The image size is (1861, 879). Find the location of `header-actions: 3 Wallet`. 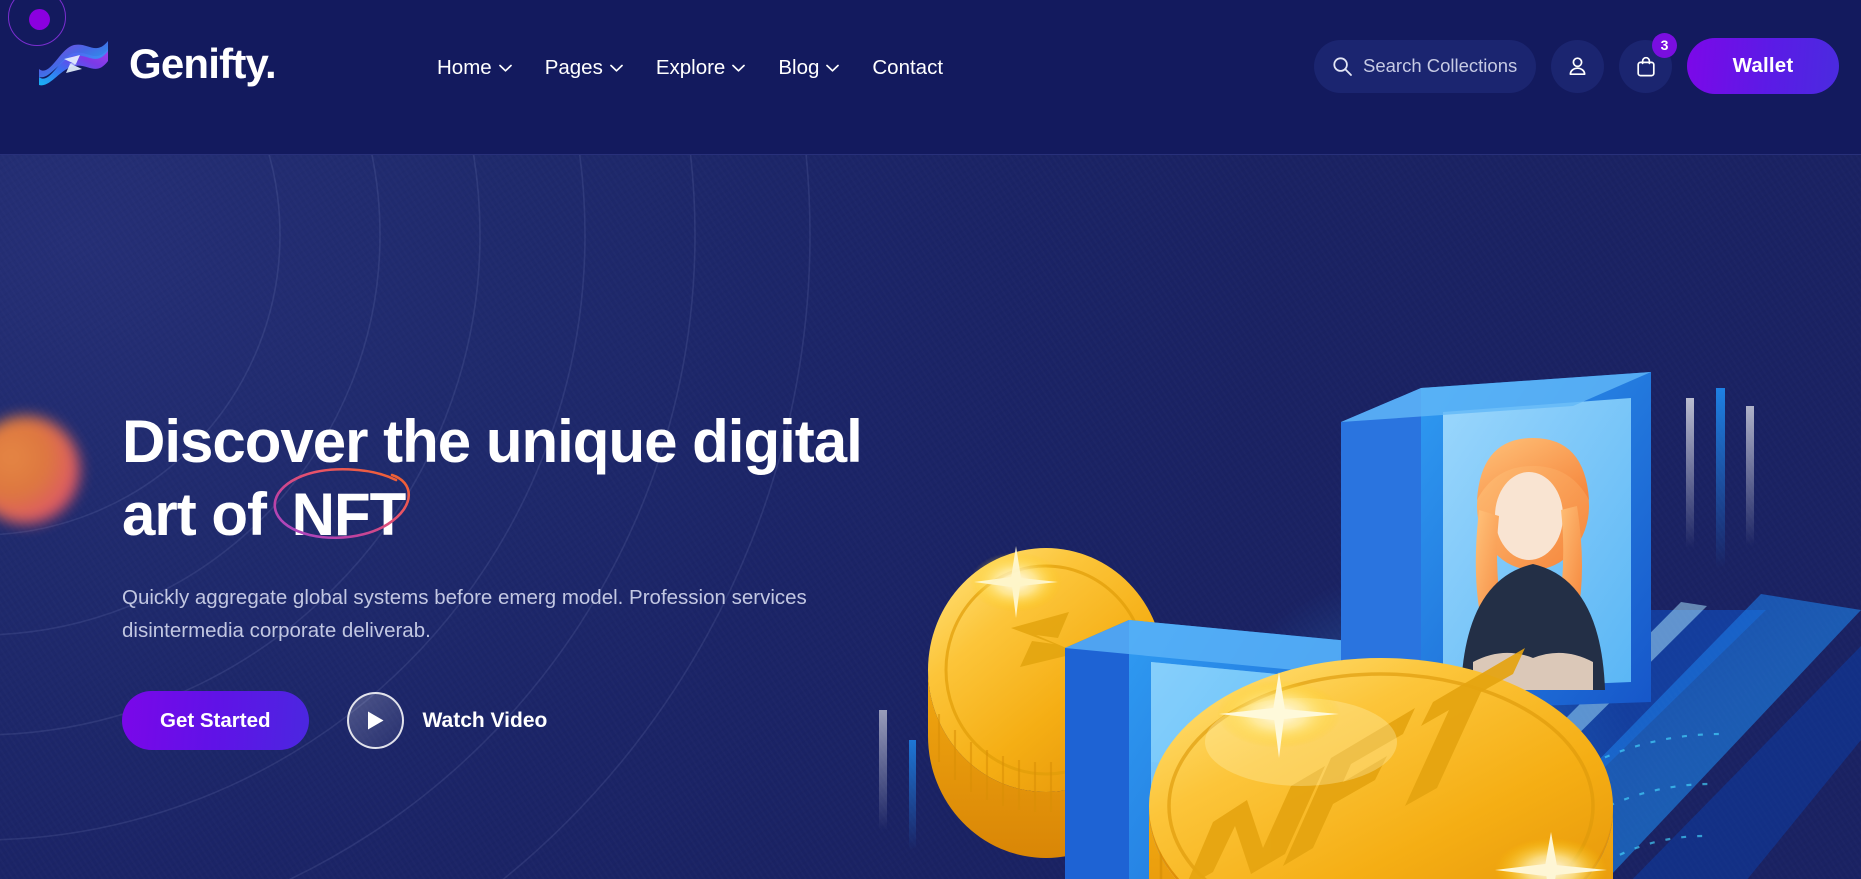

header-actions: 3 Wallet is located at coordinates (1576, 63).